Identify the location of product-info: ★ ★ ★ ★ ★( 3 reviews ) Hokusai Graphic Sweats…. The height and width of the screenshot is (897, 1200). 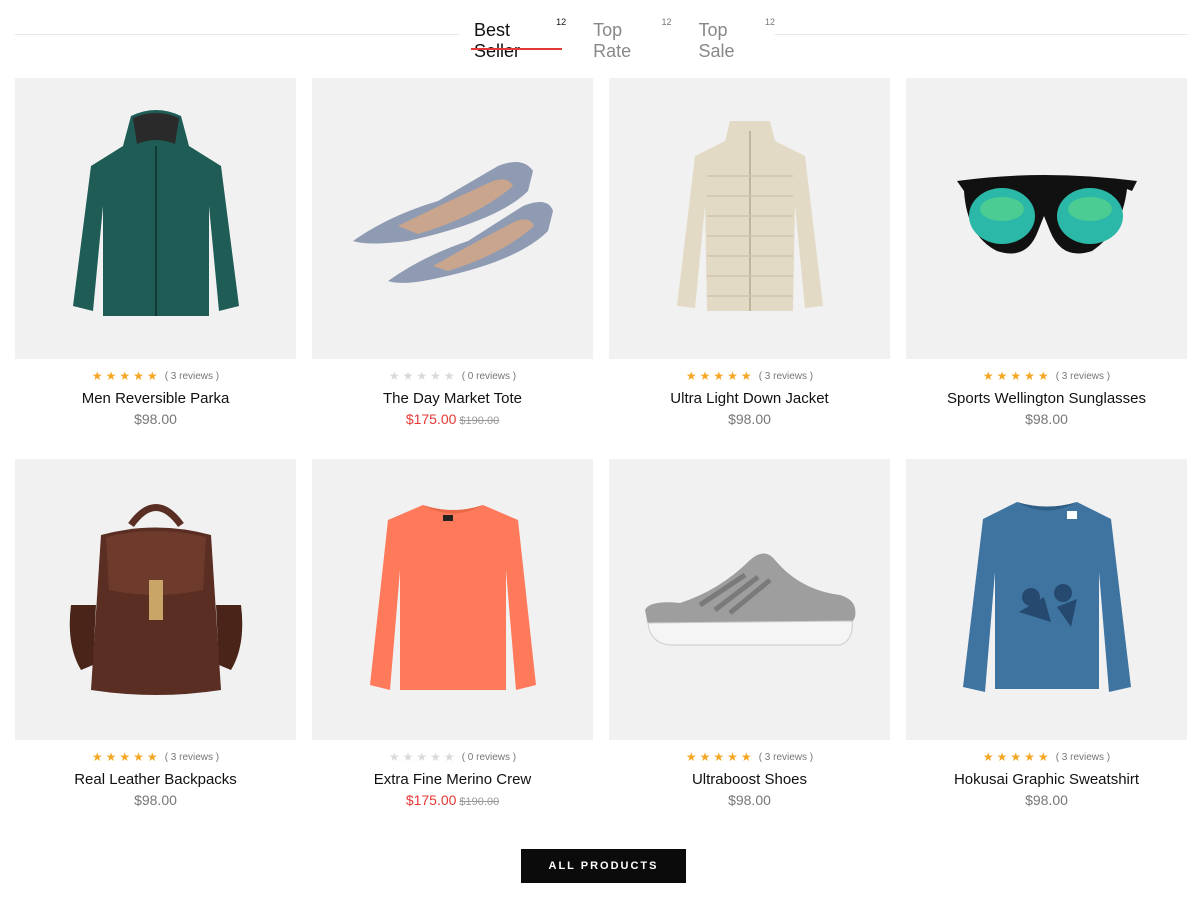
(1046, 778).